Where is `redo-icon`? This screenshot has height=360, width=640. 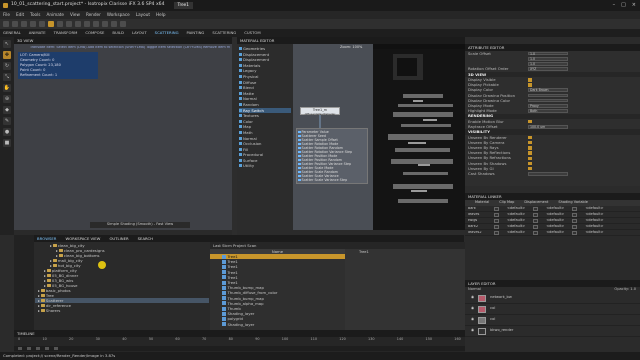 redo-icon is located at coordinates (42, 24).